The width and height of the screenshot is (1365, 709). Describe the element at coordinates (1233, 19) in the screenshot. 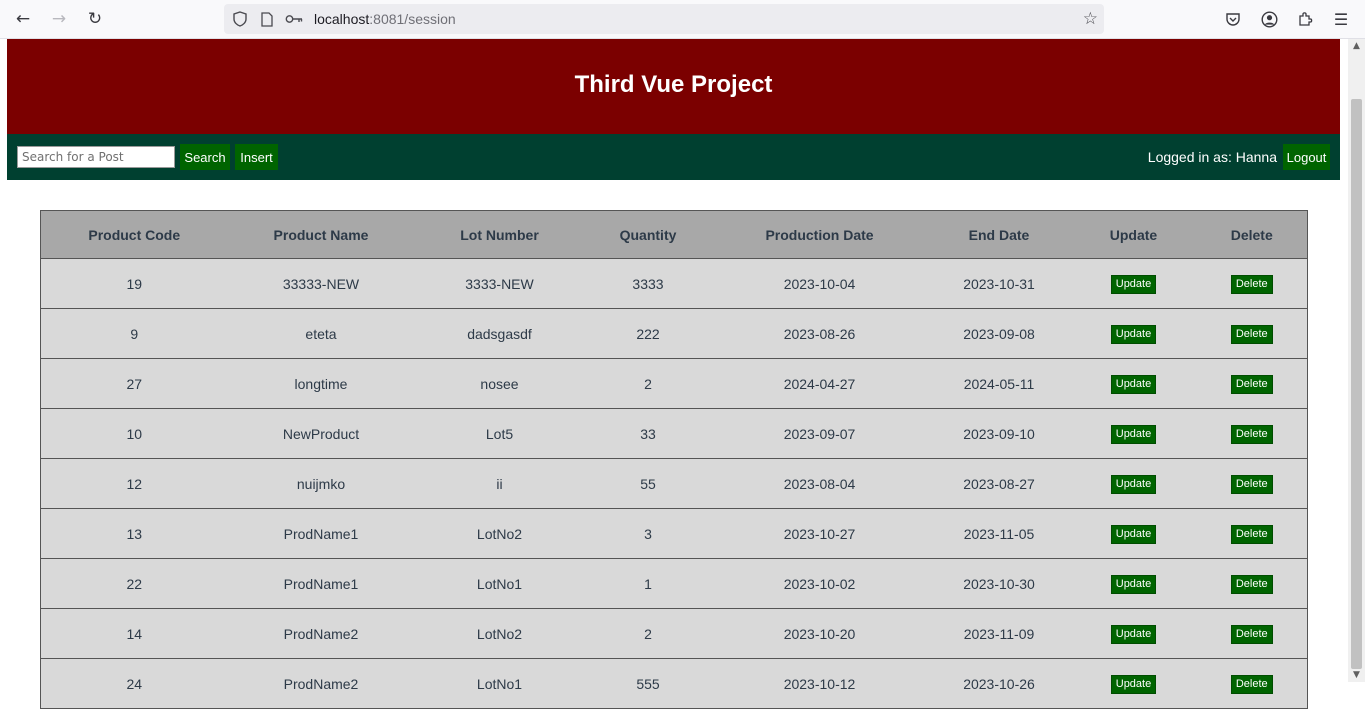

I see `pocket-icon` at that location.